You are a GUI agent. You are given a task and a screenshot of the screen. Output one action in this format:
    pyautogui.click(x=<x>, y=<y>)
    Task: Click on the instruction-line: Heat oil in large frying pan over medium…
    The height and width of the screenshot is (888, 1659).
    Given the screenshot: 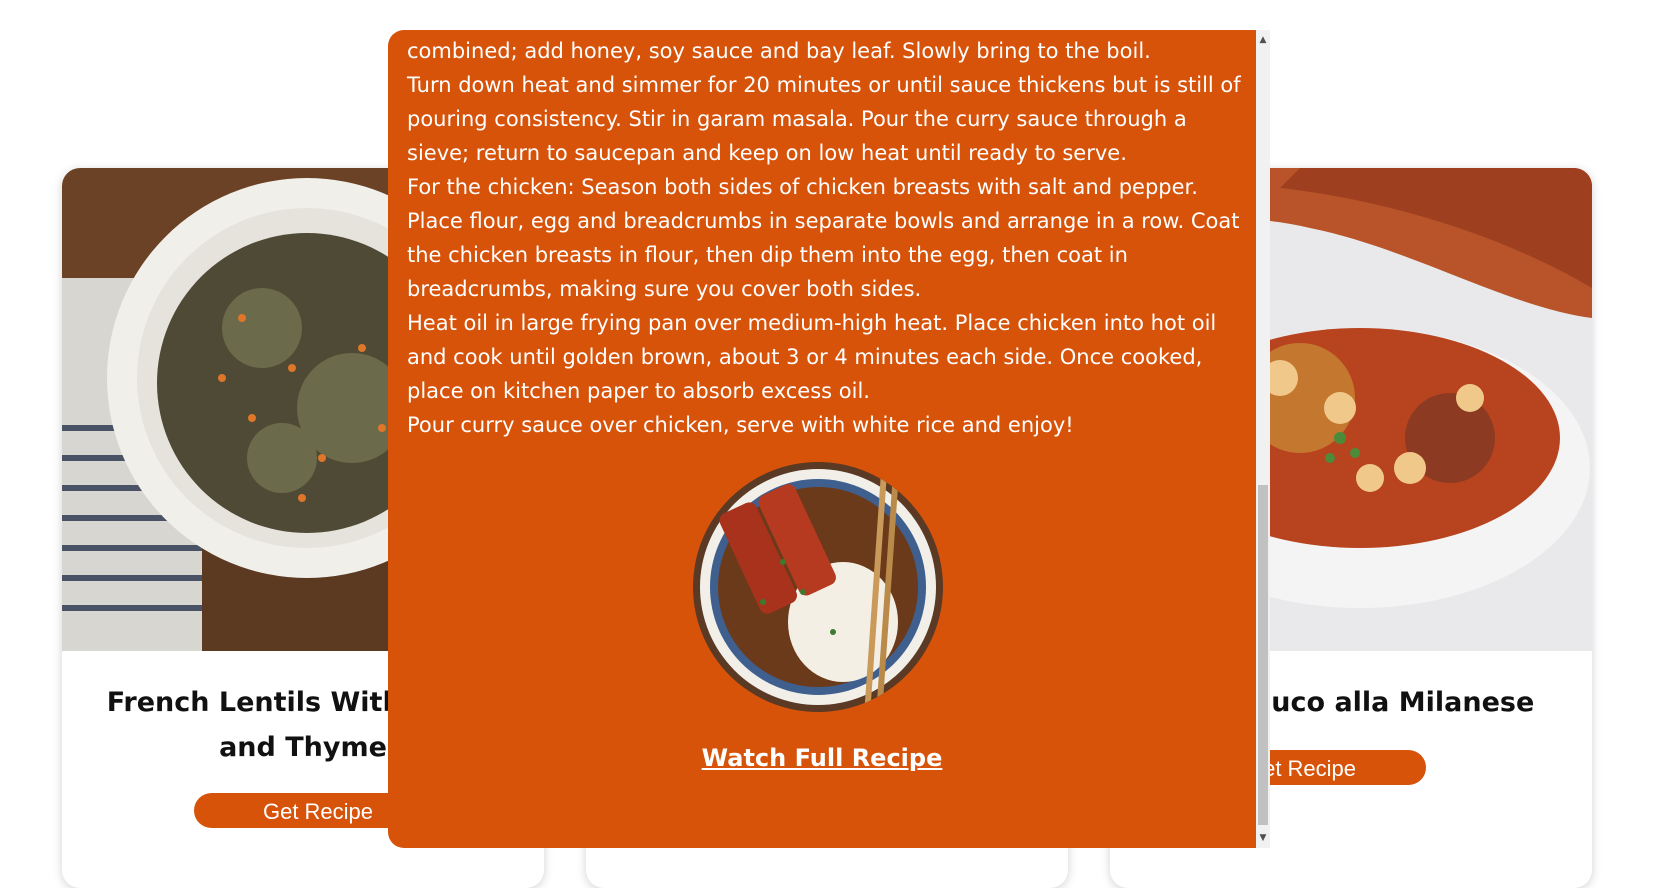 What is the action you would take?
    pyautogui.click(x=812, y=357)
    